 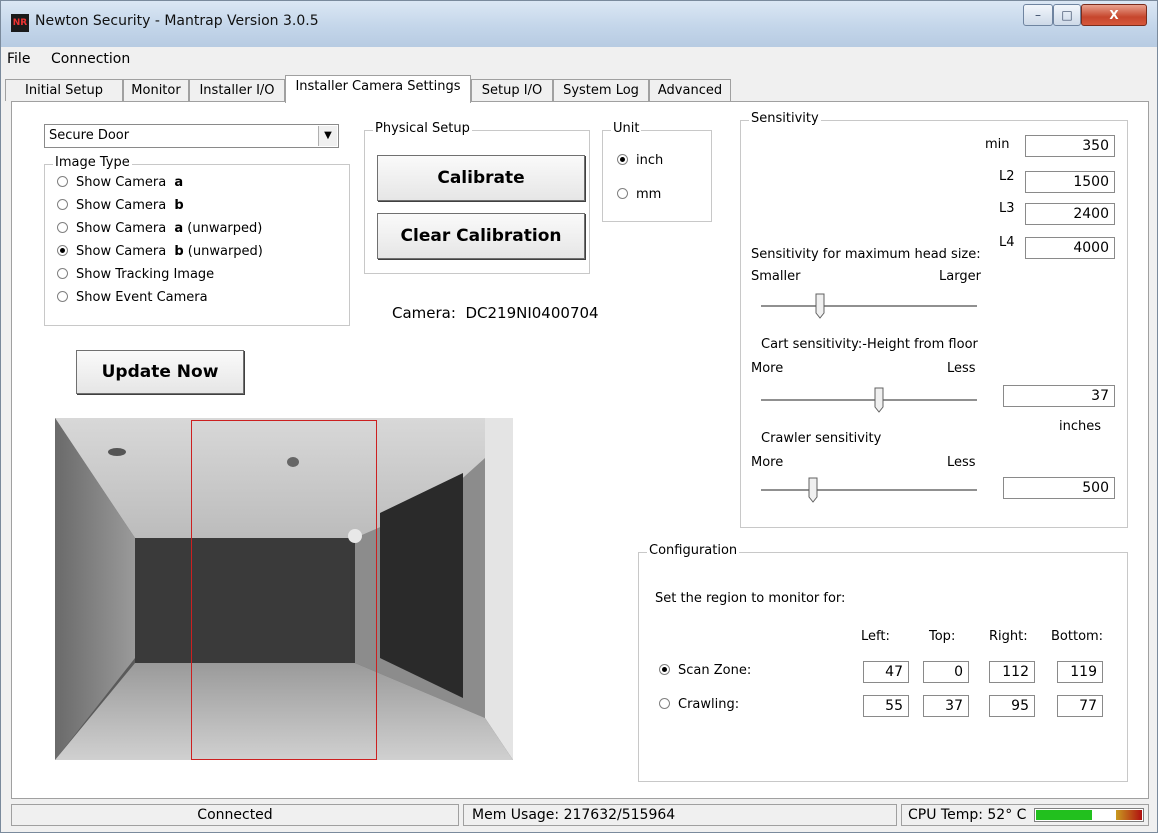 I want to click on crawler-sensitivity-slider, so click(x=869, y=490).